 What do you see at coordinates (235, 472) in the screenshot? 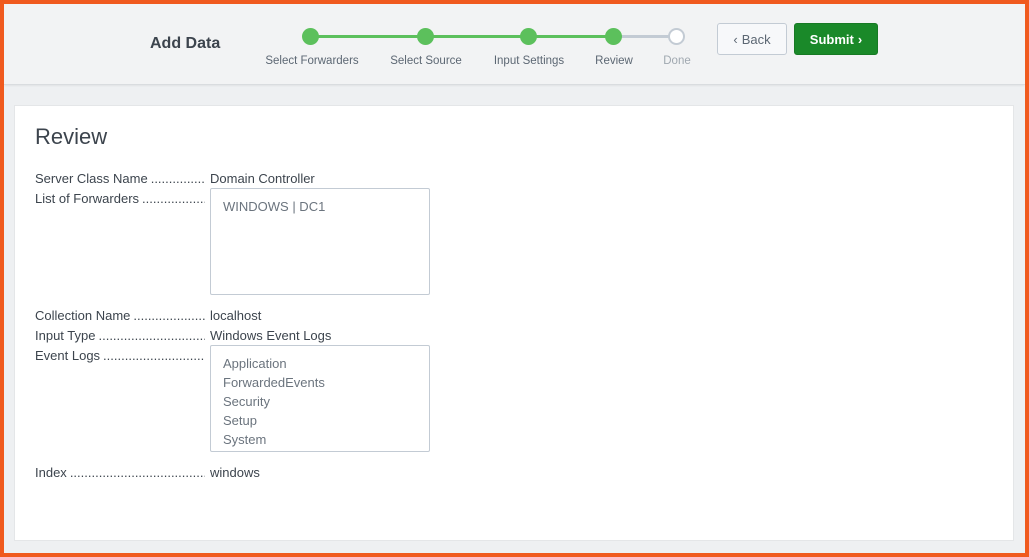
I see `index-value: windows` at bounding box center [235, 472].